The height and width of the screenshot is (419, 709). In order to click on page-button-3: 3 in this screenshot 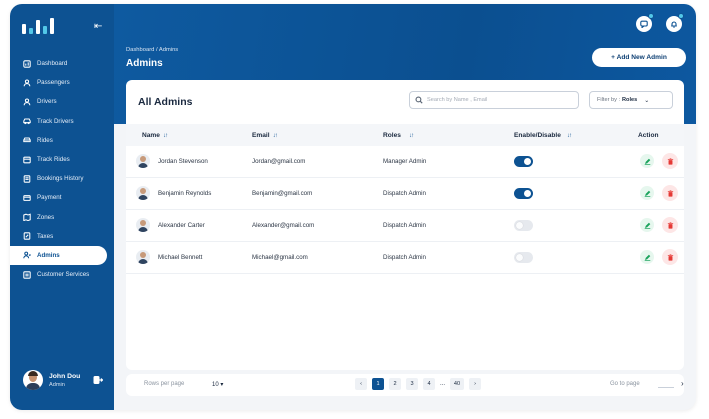, I will do `click(412, 384)`.